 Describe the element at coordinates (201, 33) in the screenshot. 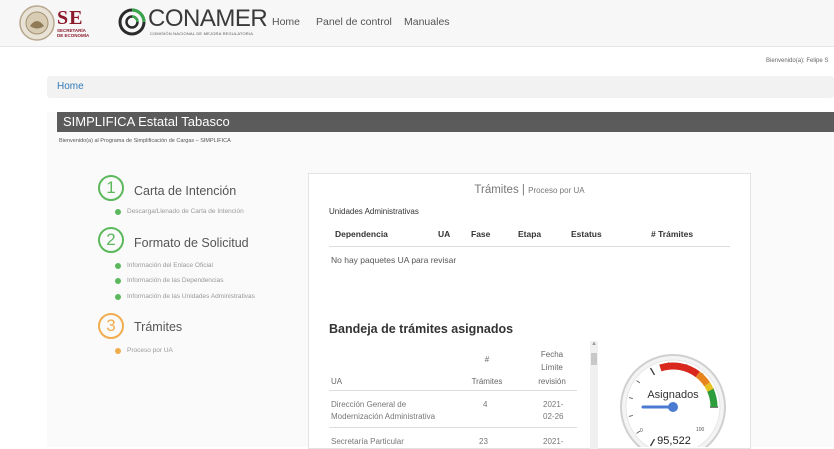

I see `brand-subtitle: COMISIÓN NACIONAL DE MEJORA REGULATORIA` at that location.